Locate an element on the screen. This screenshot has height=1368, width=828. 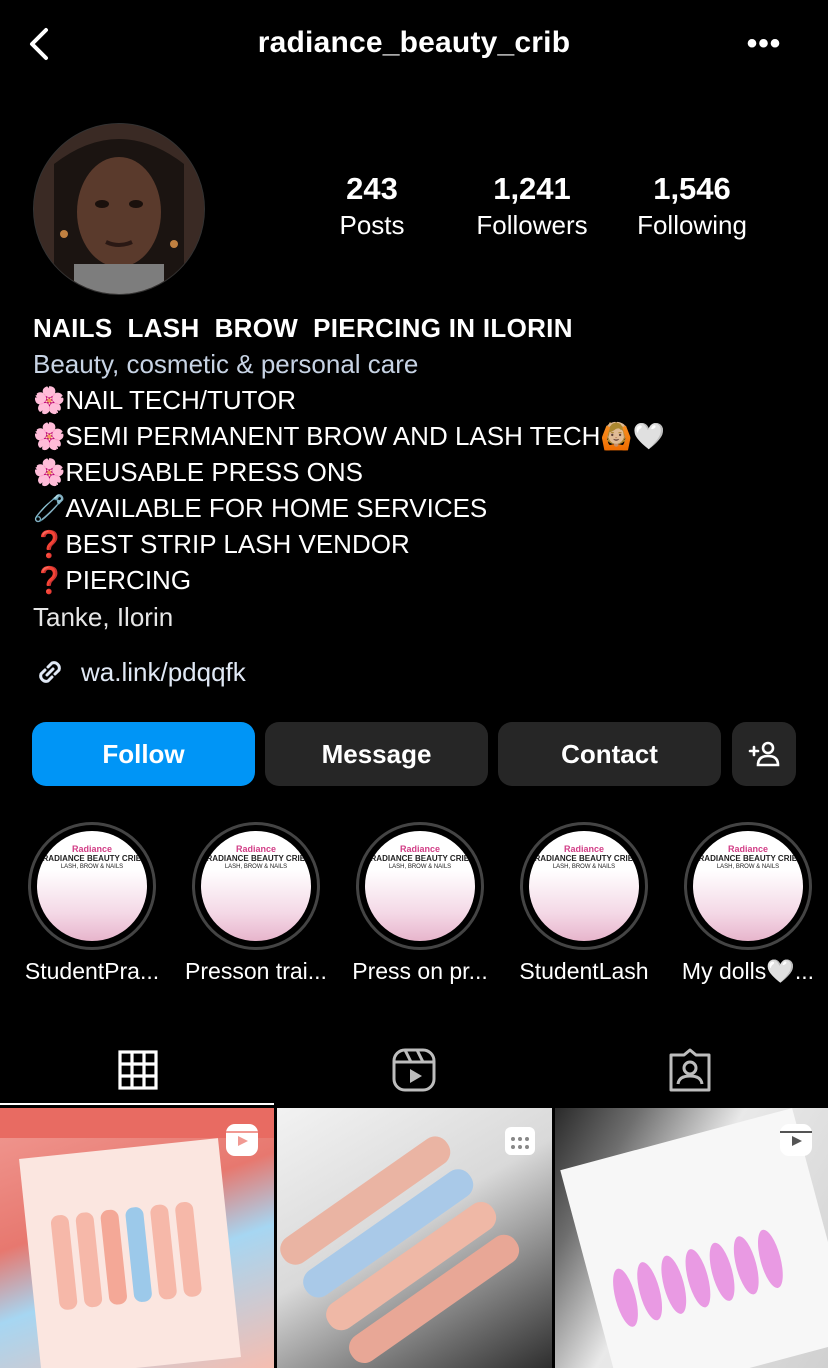
bio-line: ❓PIERCING is located at coordinates (112, 580).